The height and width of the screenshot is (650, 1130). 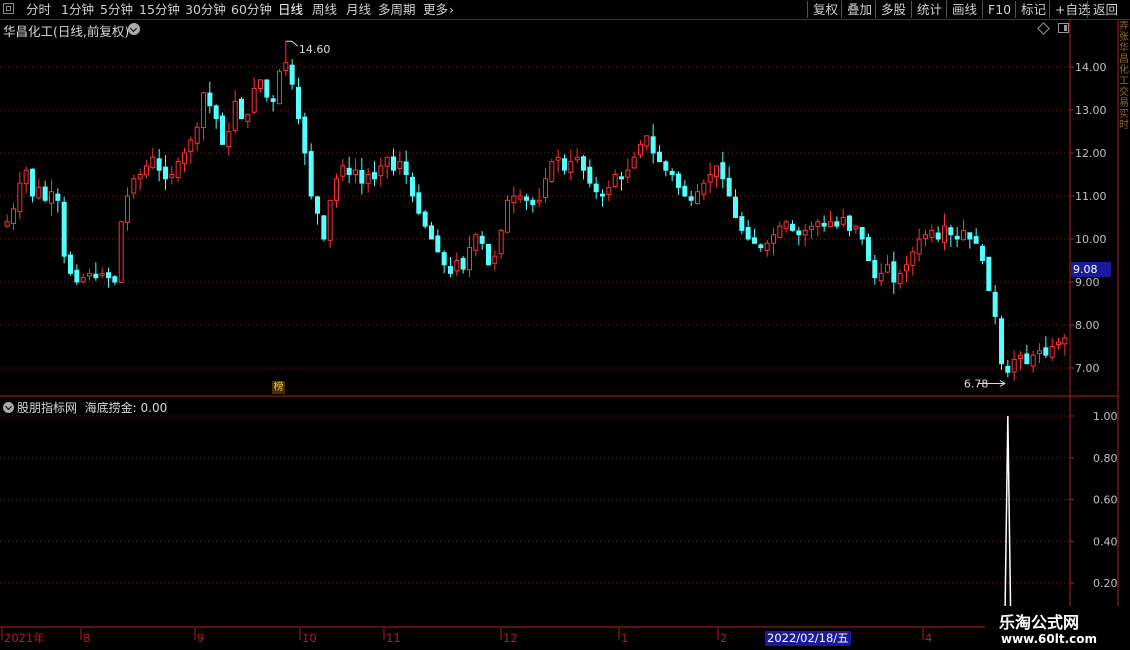 I want to click on time-label: 12, so click(x=510, y=638).